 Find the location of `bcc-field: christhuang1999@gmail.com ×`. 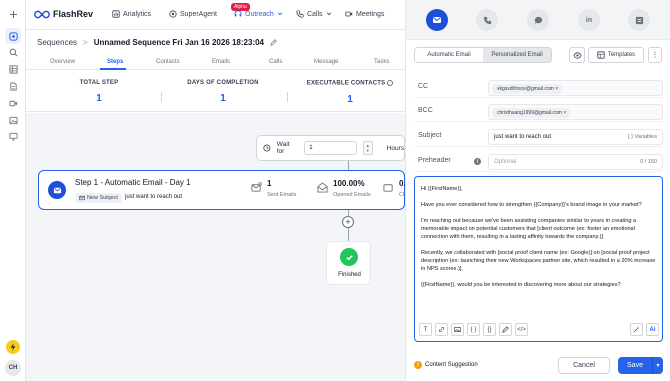

bcc-field: christhuang1999@gmail.com × is located at coordinates (575, 112).